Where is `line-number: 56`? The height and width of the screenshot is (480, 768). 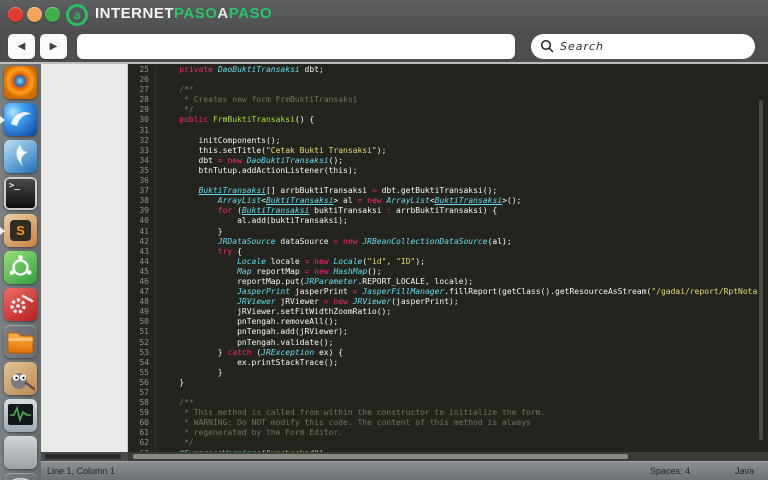
line-number: 56 is located at coordinates (142, 382).